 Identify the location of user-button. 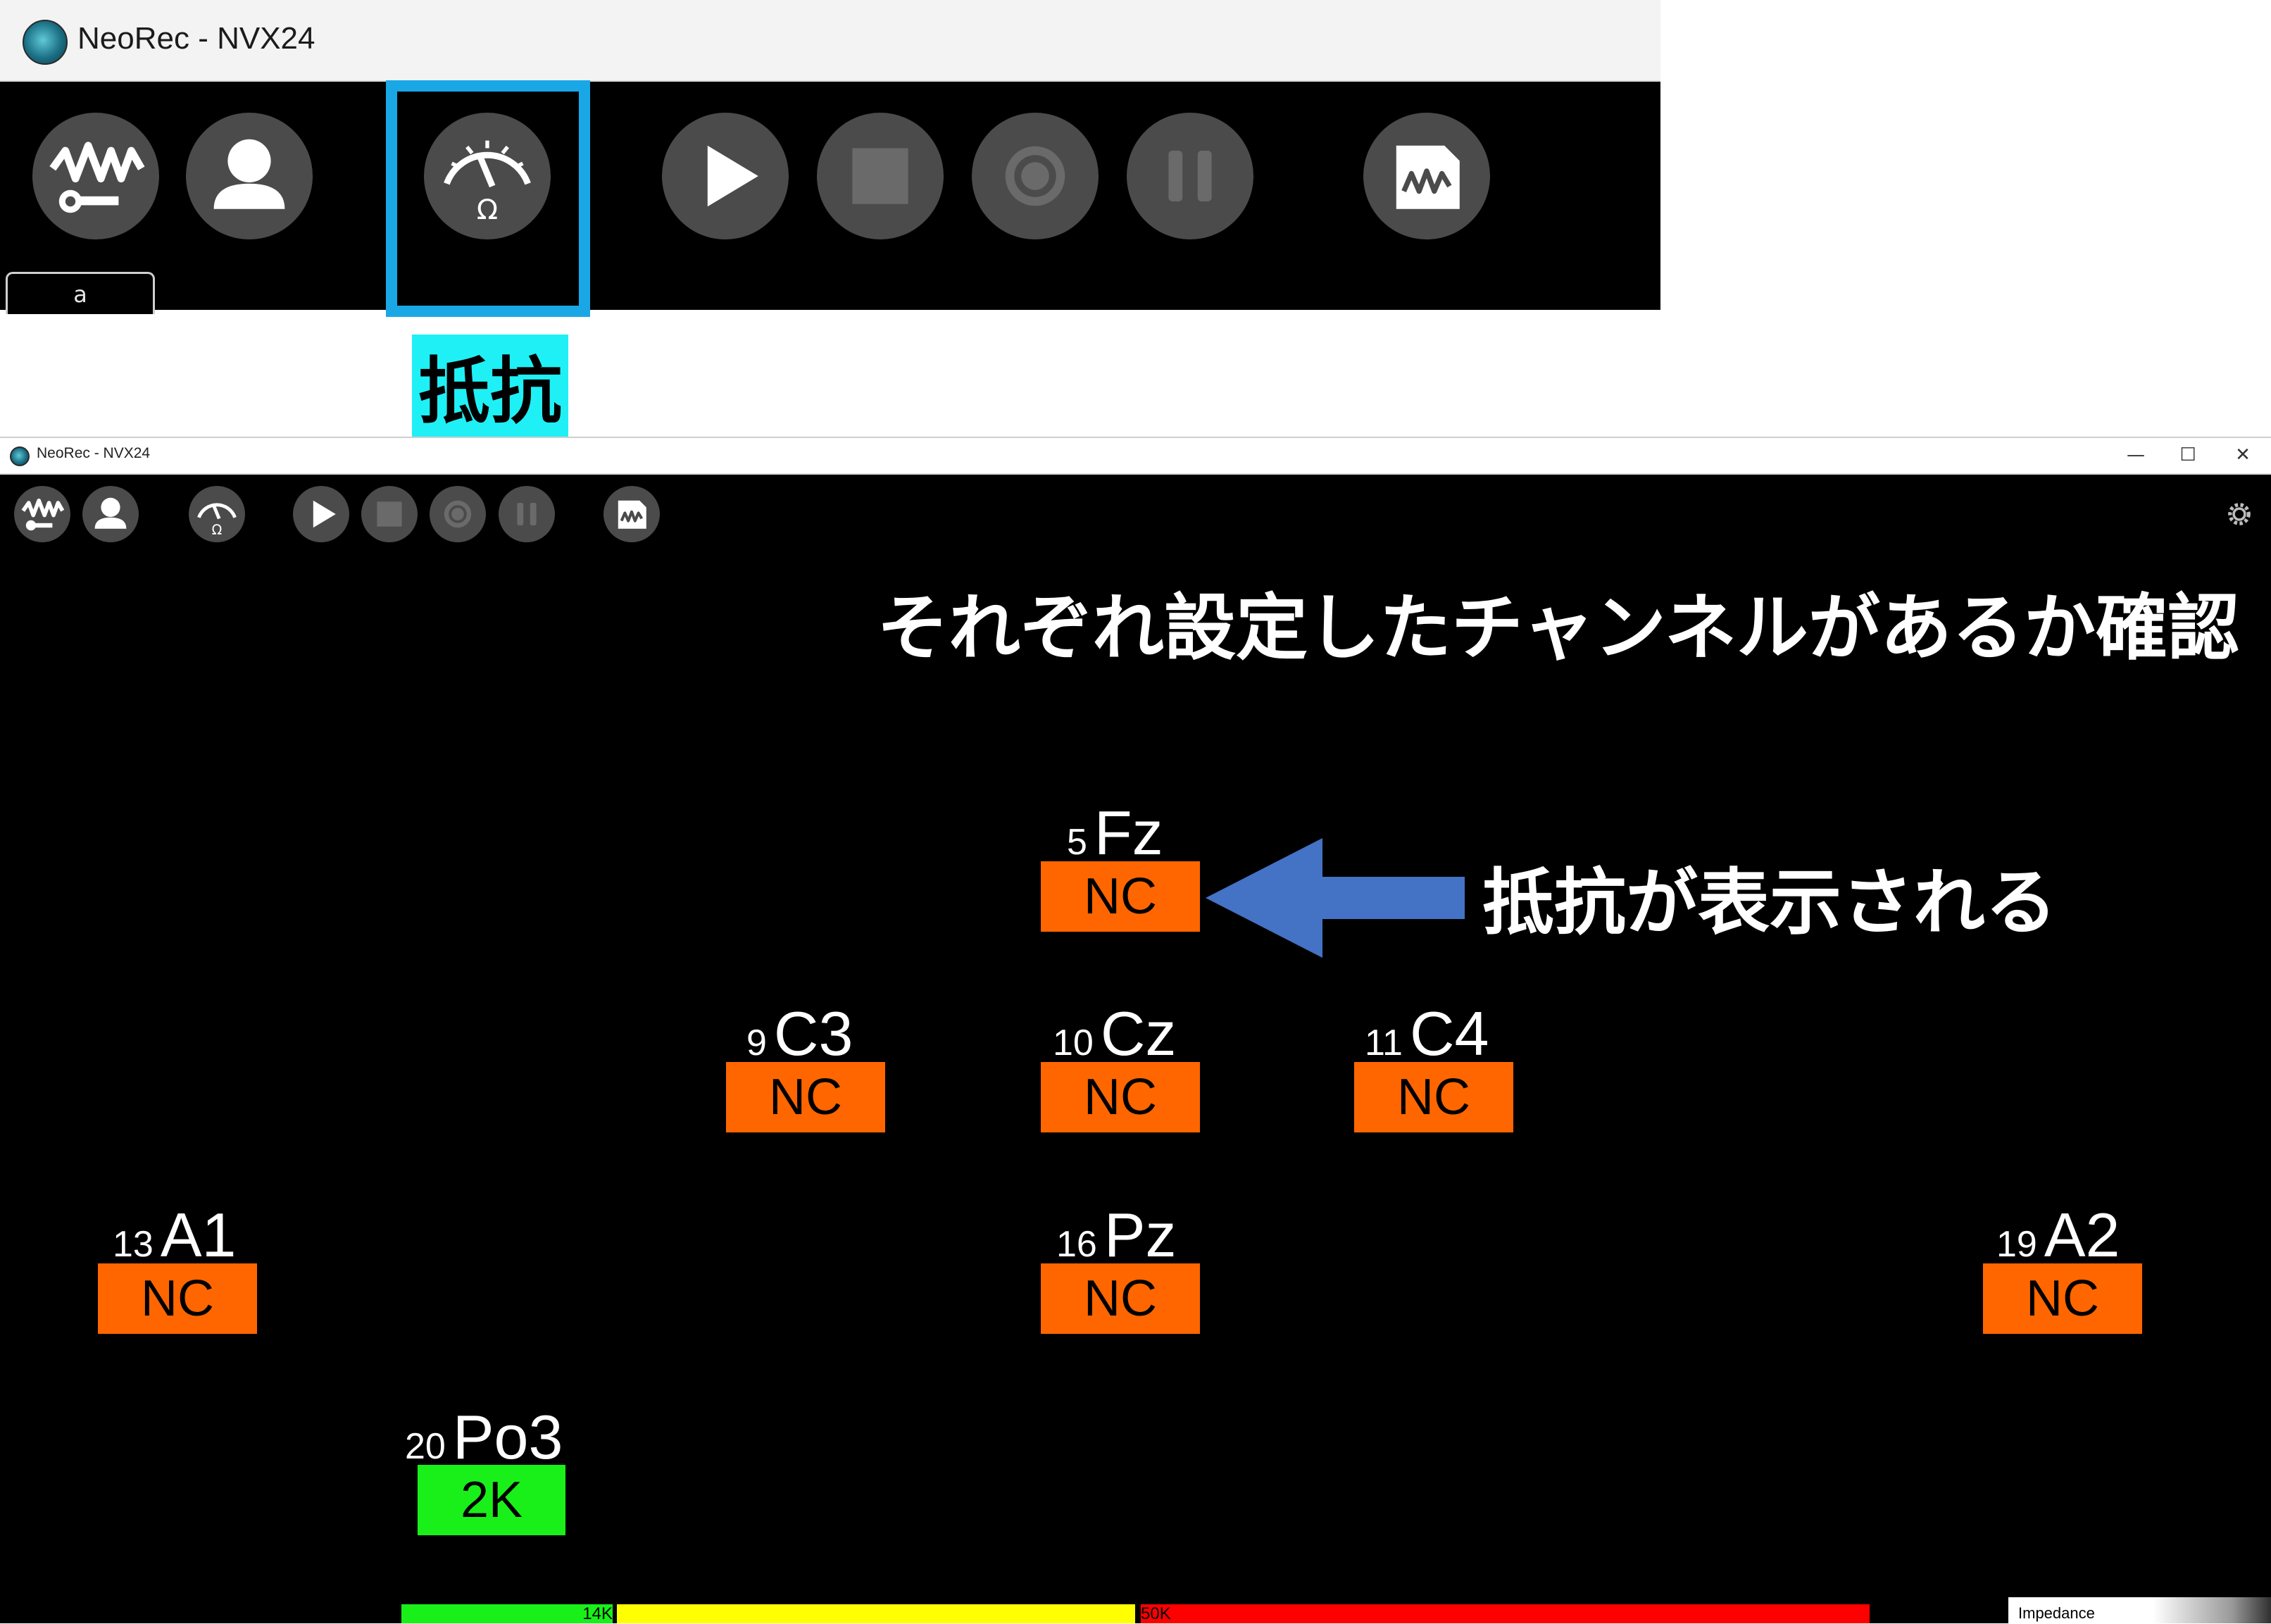
(249, 176).